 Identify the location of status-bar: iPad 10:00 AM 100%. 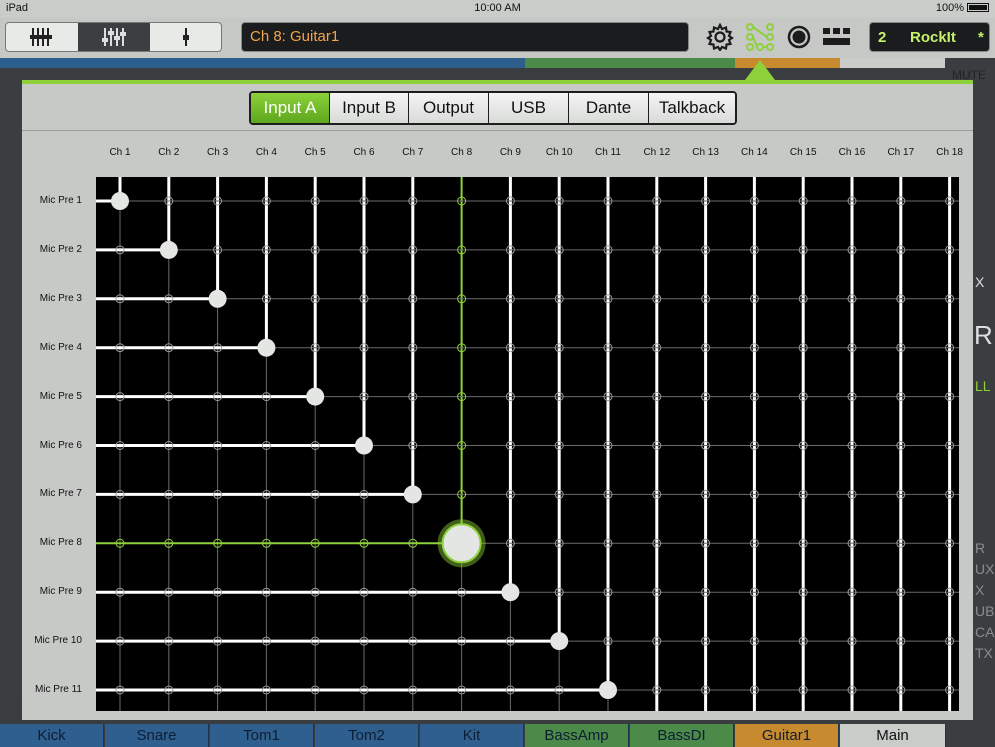
(497, 9).